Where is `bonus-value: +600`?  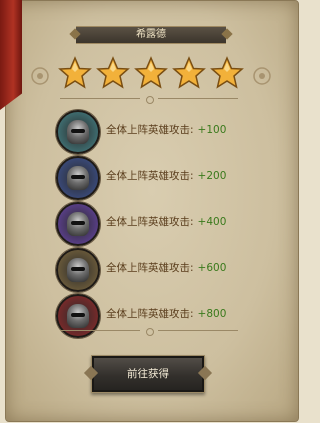
bonus-value: +600 is located at coordinates (212, 268).